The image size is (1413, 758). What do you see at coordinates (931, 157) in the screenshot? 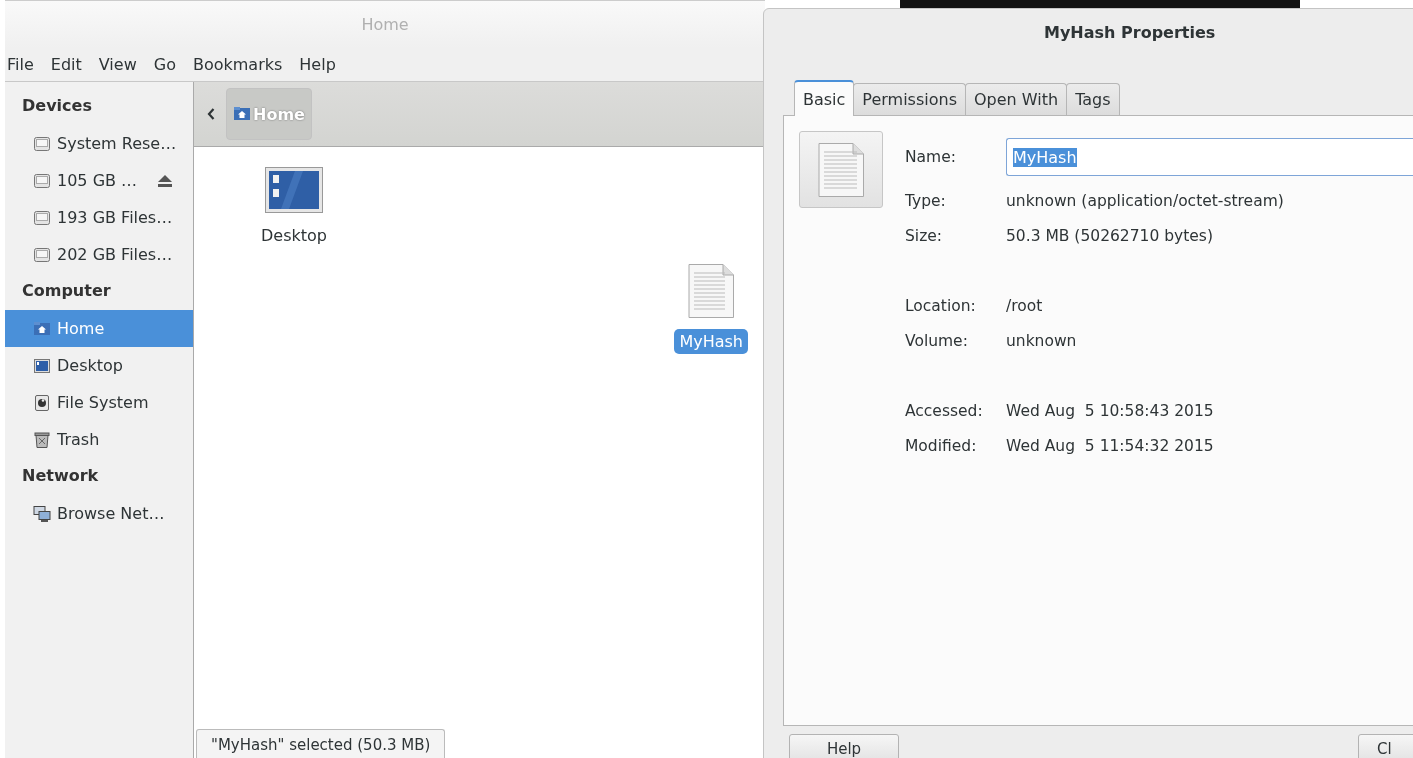
I see `field-label: Name:` at bounding box center [931, 157].